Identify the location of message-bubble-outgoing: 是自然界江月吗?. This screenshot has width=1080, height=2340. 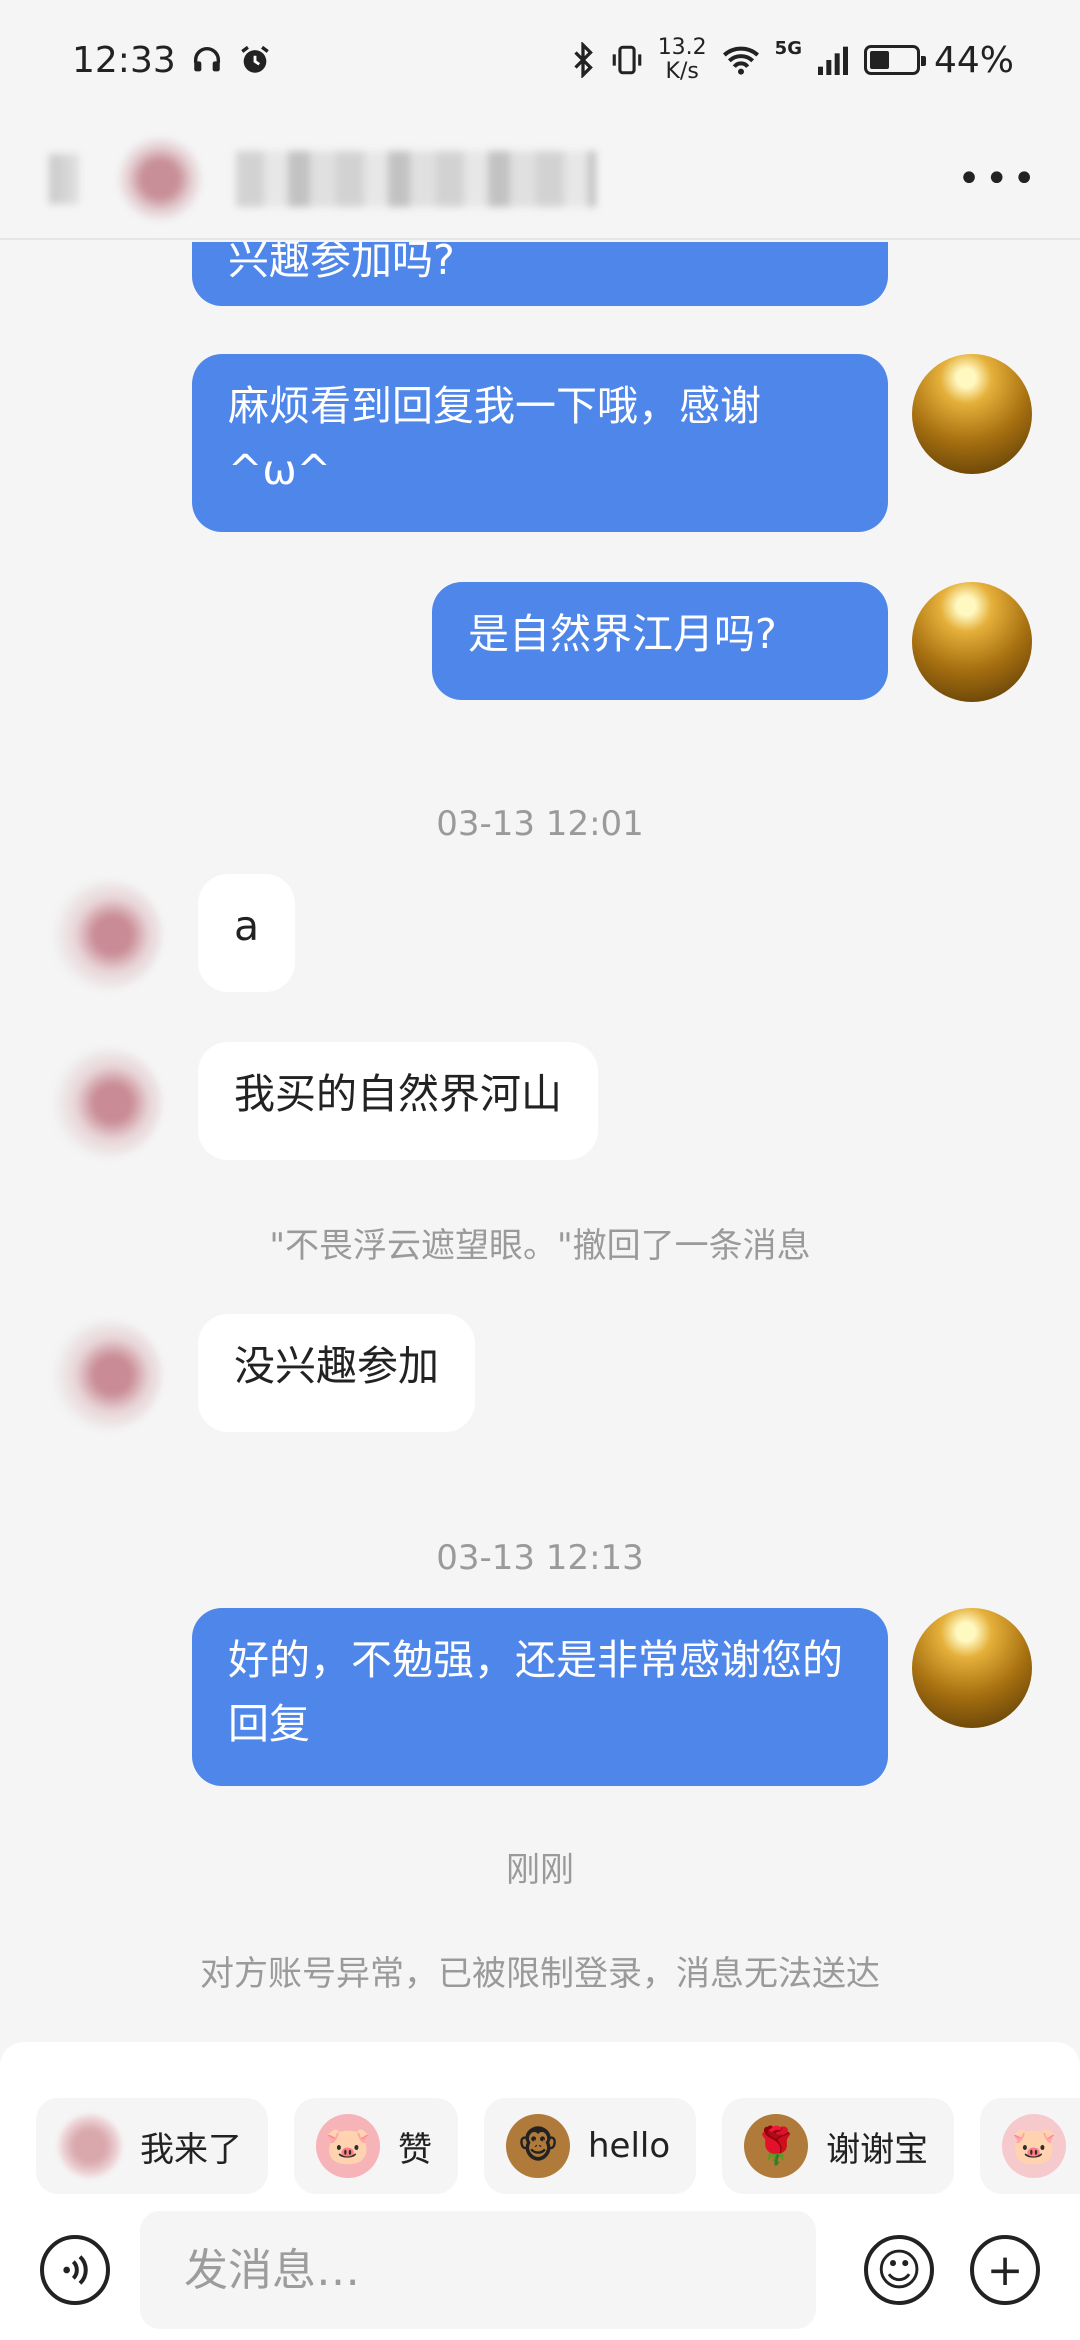
(660, 641).